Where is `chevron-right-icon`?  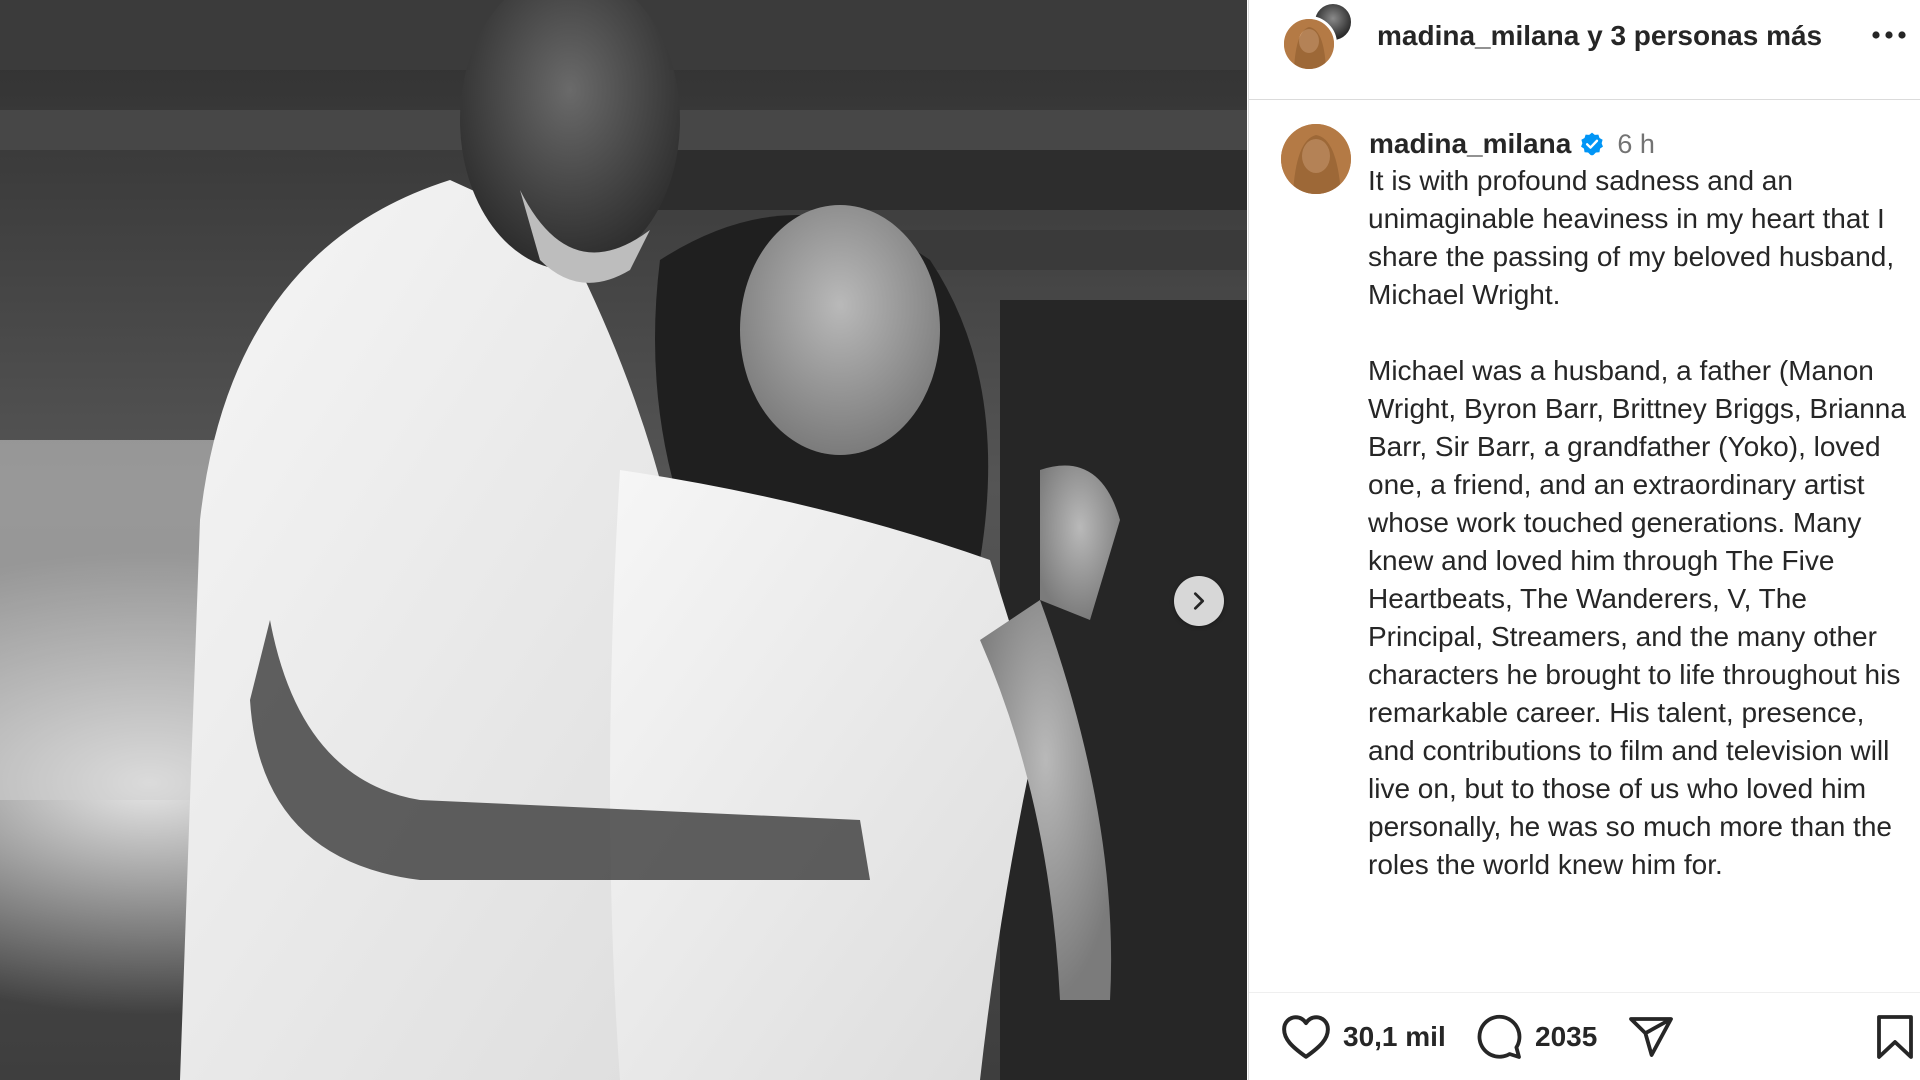 chevron-right-icon is located at coordinates (1199, 601).